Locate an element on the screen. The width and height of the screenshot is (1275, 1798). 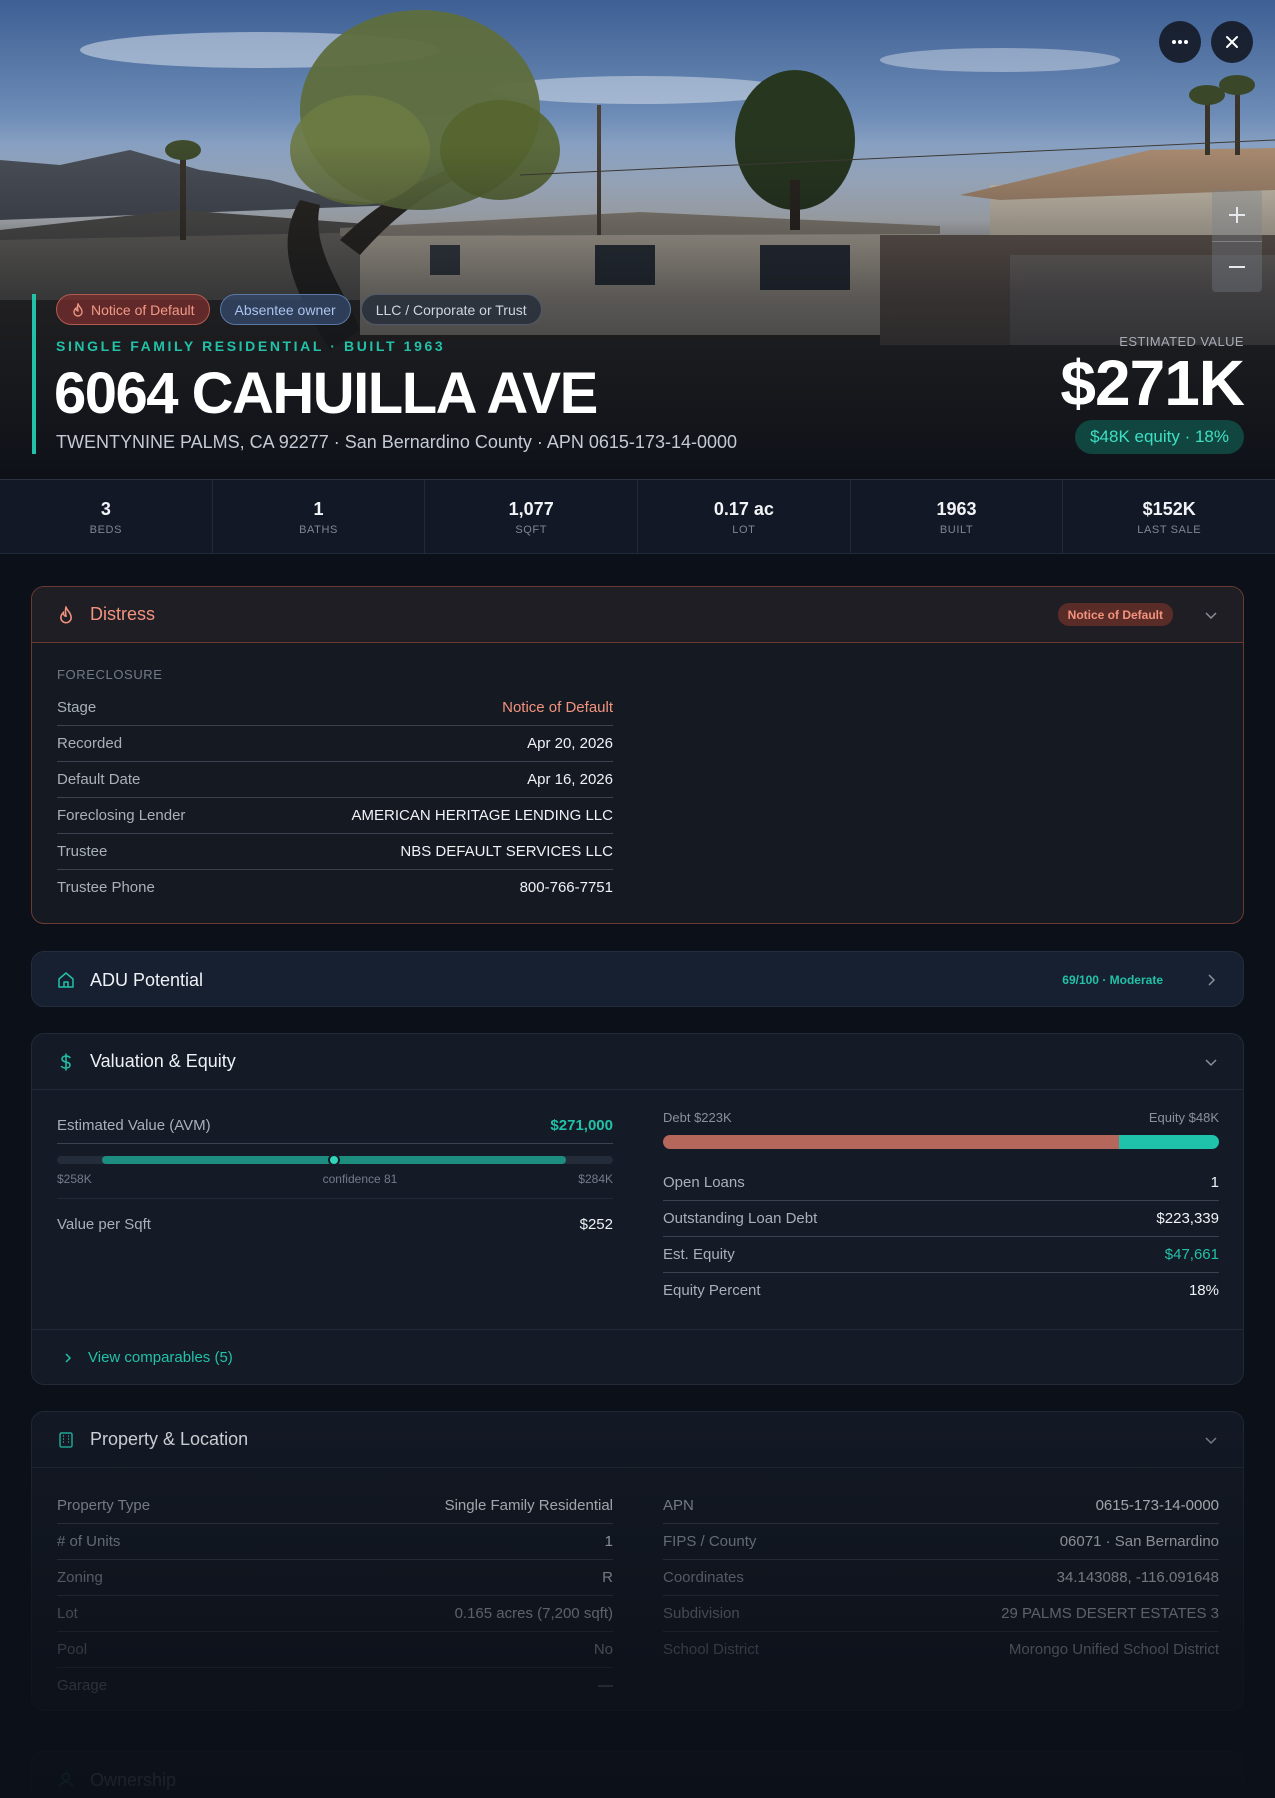
avm-label: Estimated Value (AVM) is located at coordinates (134, 1125).